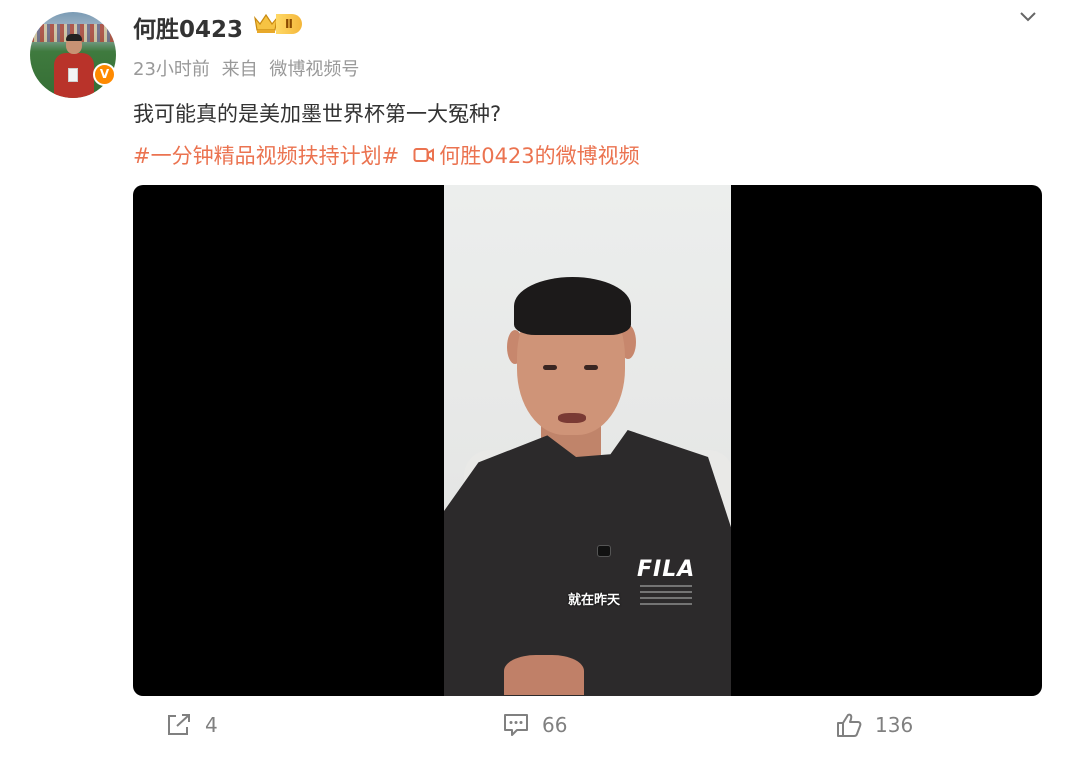 Image resolution: width=1080 pixels, height=763 pixels. Describe the element at coordinates (179, 724) in the screenshot. I see `share-icon` at that location.